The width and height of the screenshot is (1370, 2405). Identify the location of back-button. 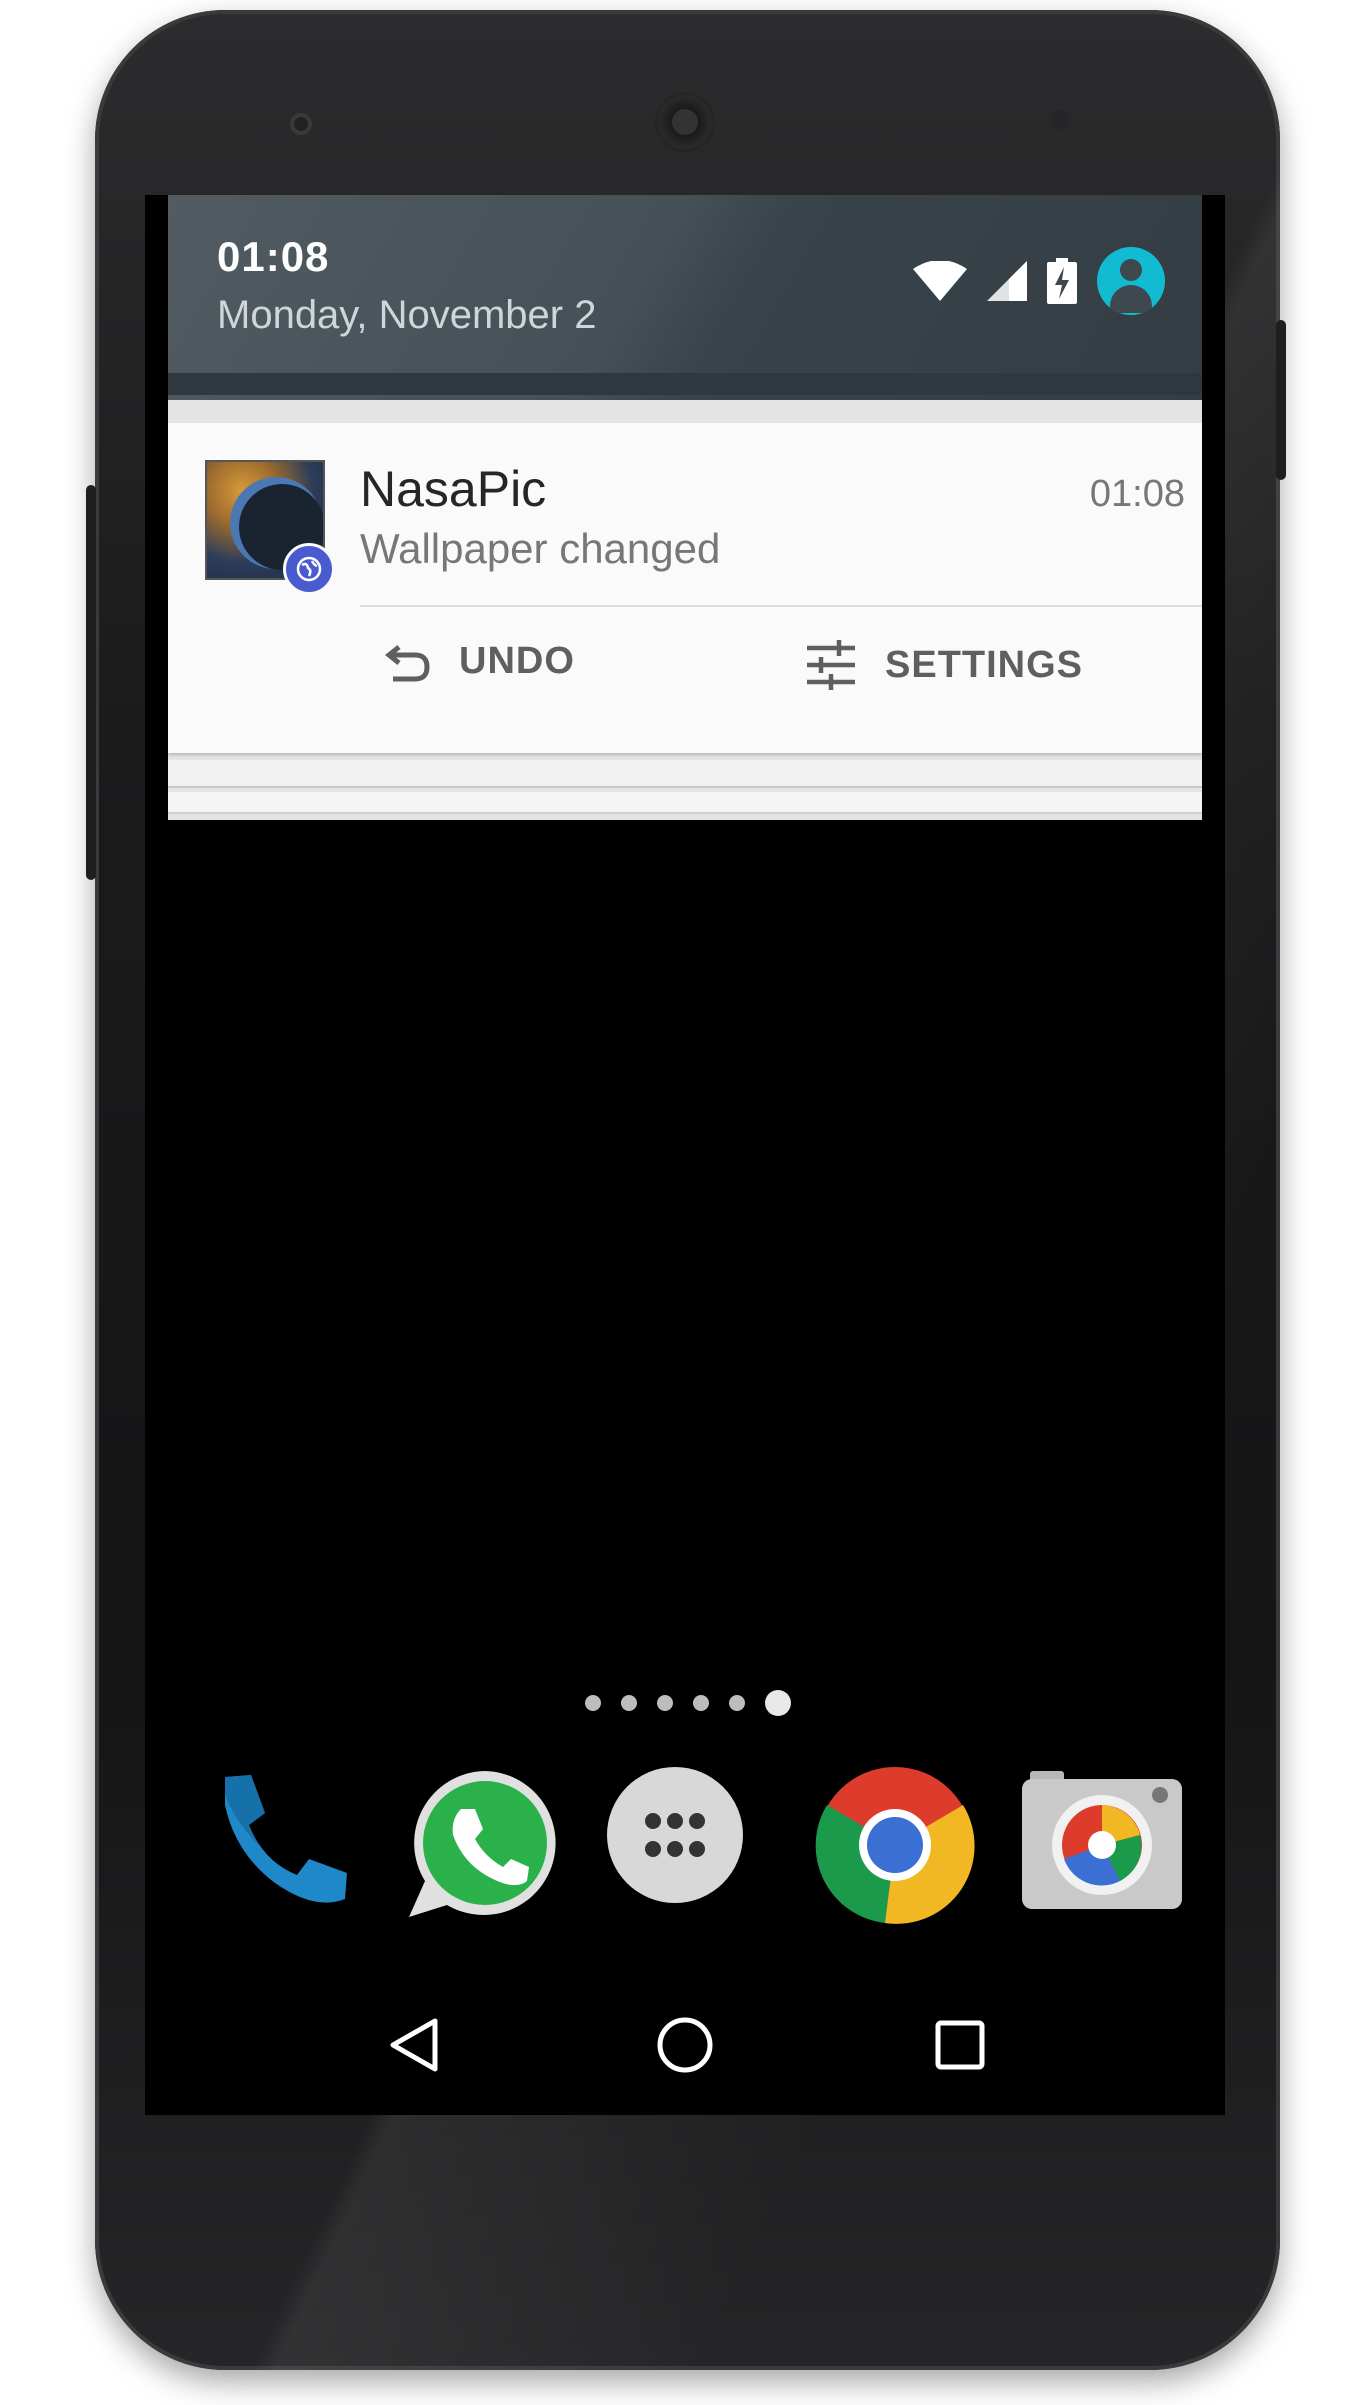
(415, 2045).